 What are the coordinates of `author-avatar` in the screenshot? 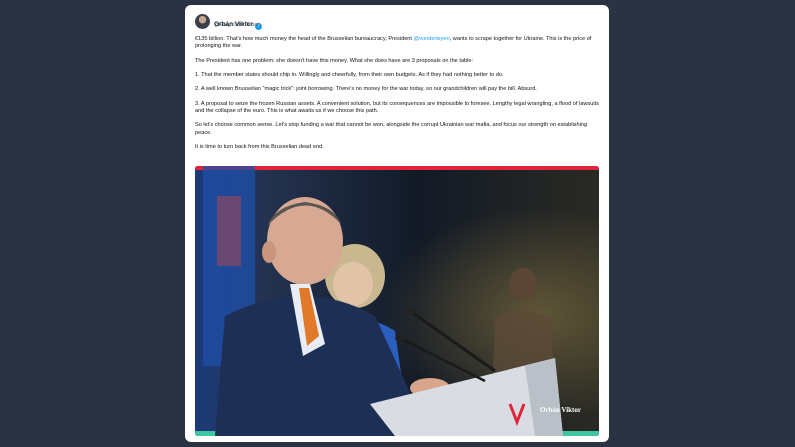 It's located at (202, 21).